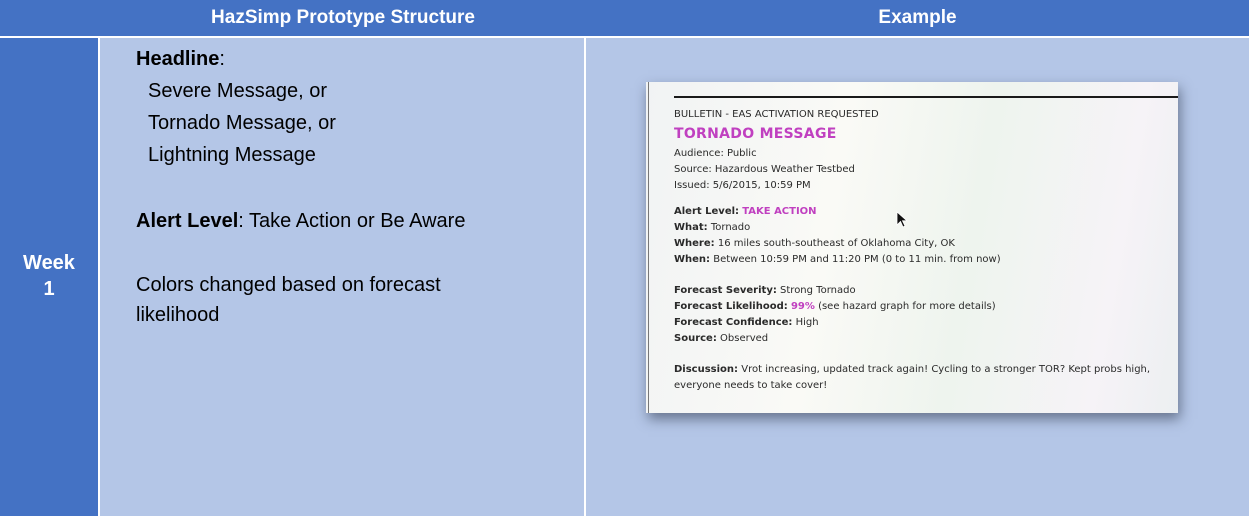 The image size is (1249, 516). Describe the element at coordinates (242, 123) in the screenshot. I see `headline-option: Tornado Message, or` at that location.